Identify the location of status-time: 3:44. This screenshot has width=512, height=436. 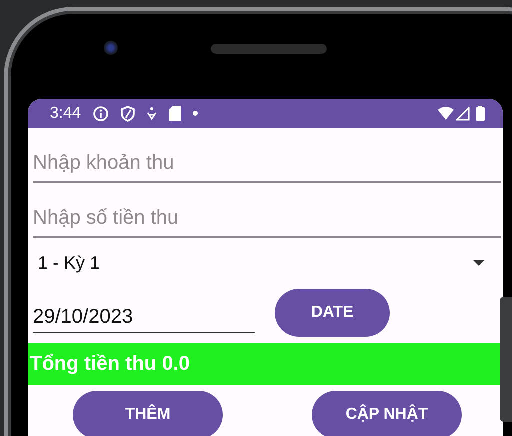
(66, 113).